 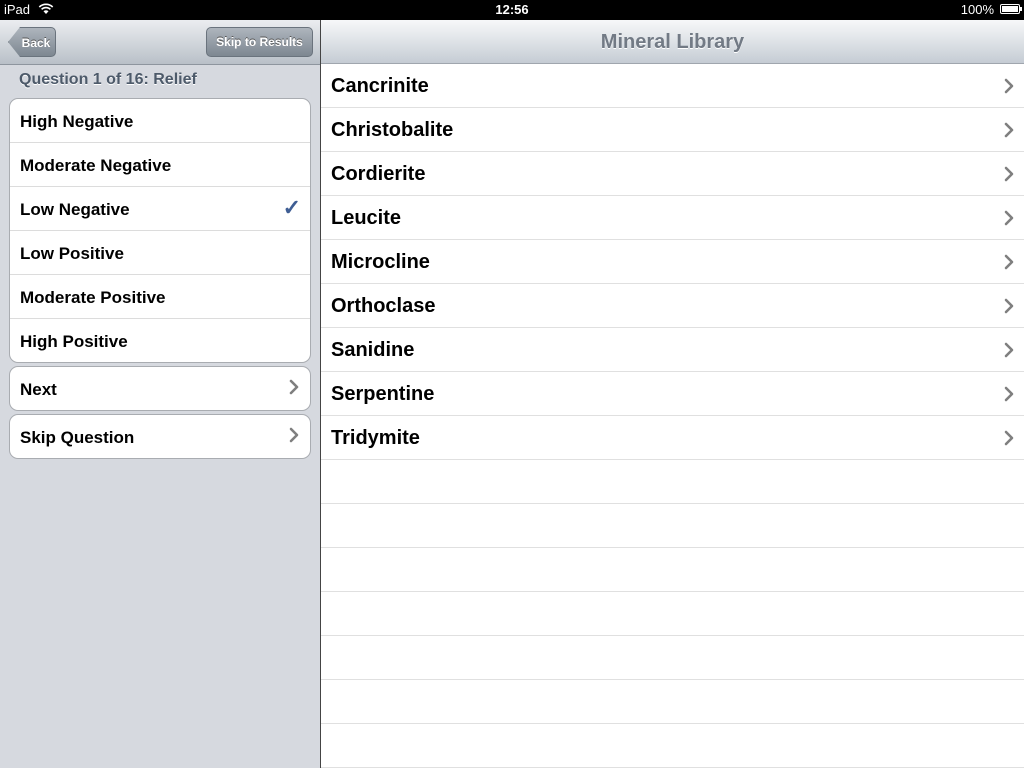 I want to click on option-moderate-positive: Moderate Positive, so click(x=160, y=297).